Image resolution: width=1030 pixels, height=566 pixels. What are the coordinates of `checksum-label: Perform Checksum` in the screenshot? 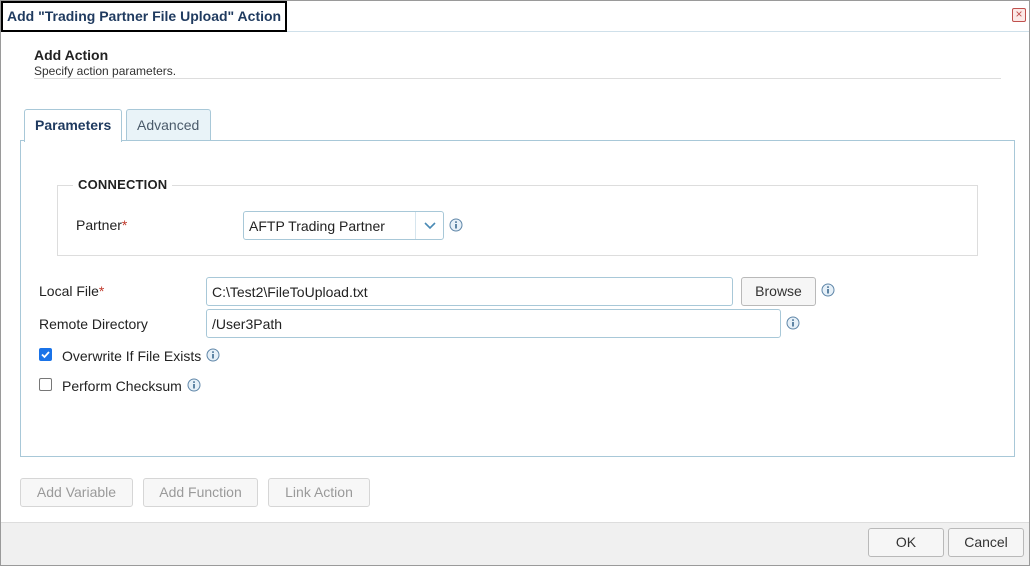 It's located at (122, 386).